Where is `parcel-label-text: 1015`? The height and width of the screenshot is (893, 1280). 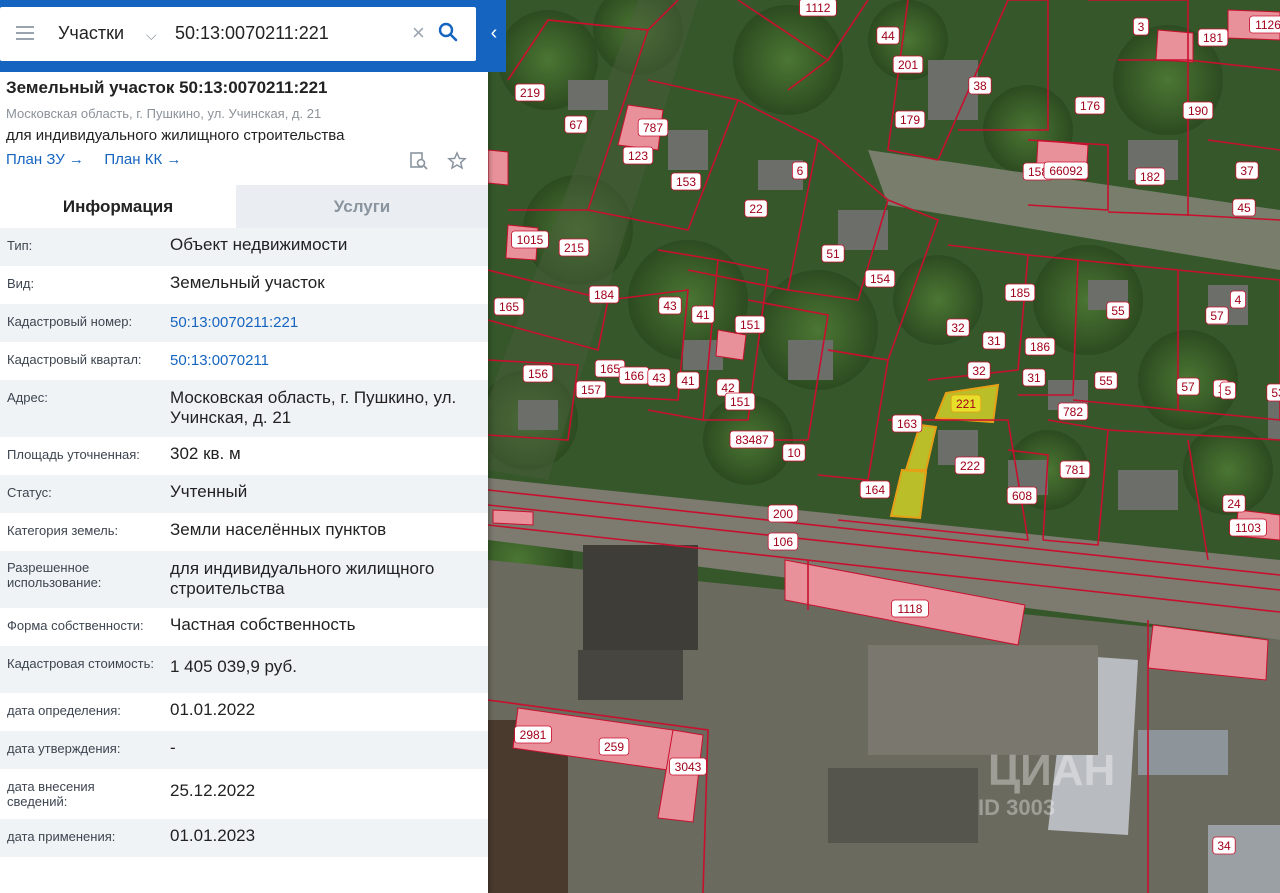
parcel-label-text: 1015 is located at coordinates (530, 240).